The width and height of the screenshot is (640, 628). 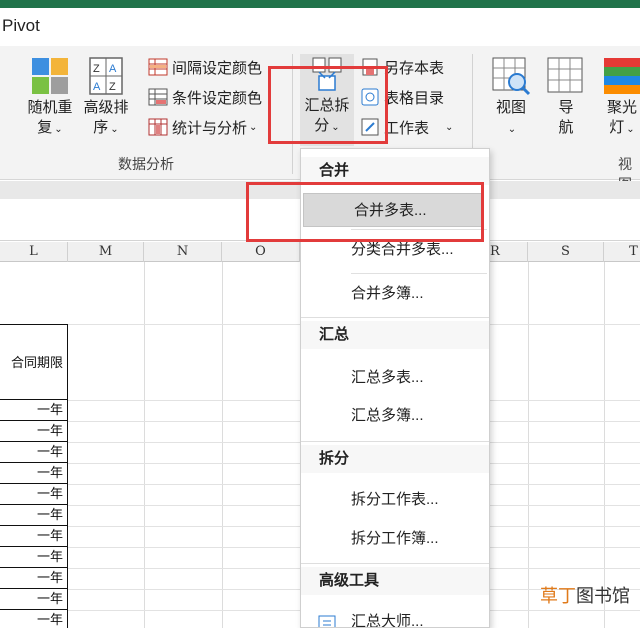 I want to click on menu-section-merge: 合并, so click(x=395, y=171).